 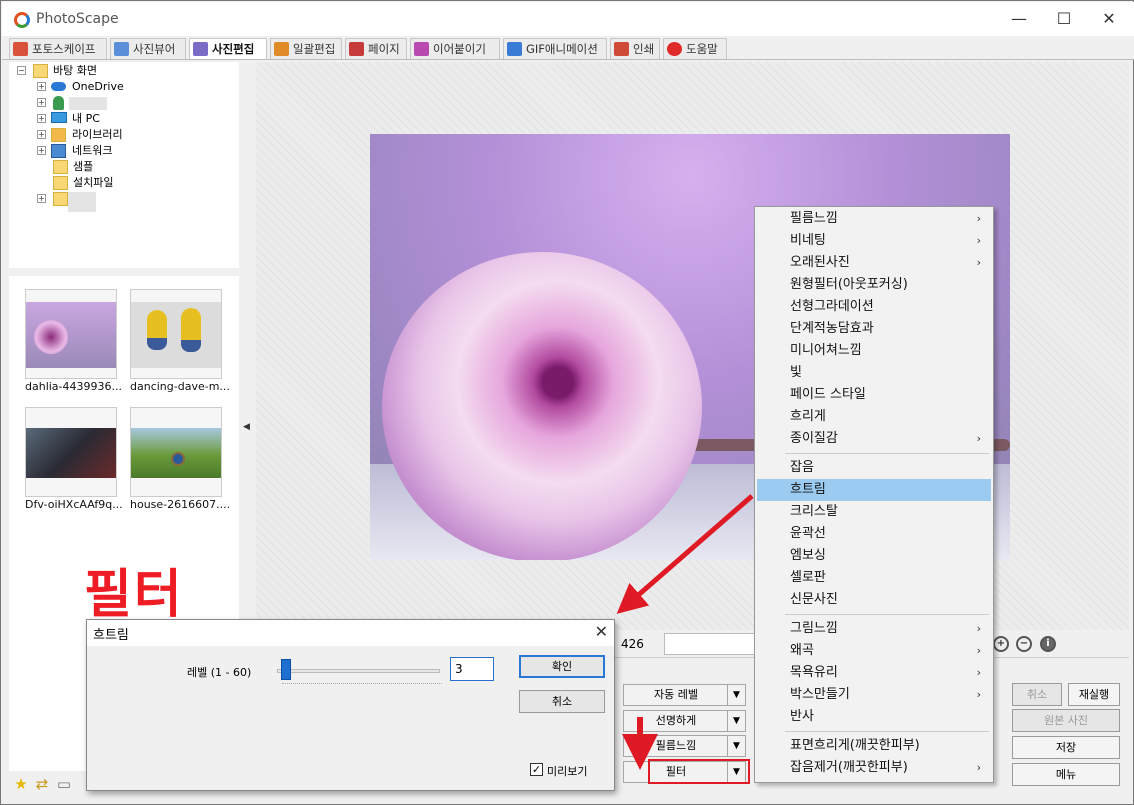 I want to click on annotation-arrows, so click(x=685, y=632).